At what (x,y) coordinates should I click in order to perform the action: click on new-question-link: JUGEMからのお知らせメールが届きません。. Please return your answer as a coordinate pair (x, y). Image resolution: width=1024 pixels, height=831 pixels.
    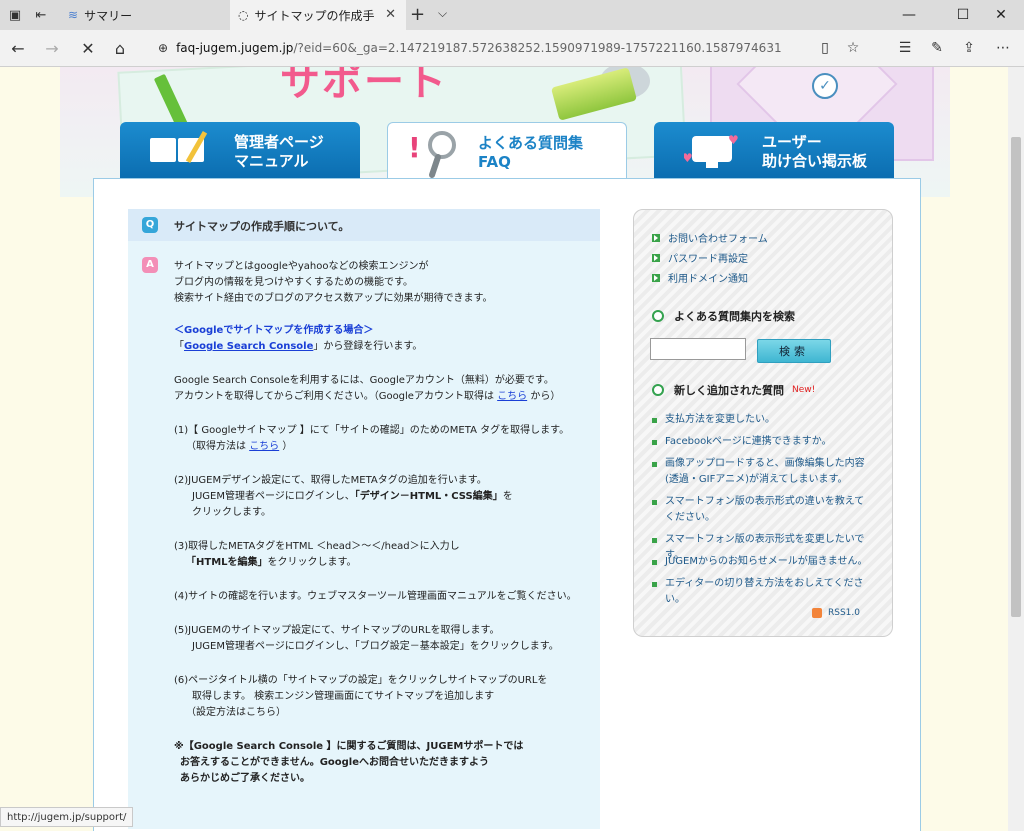
    Looking at the image, I should click on (762, 562).